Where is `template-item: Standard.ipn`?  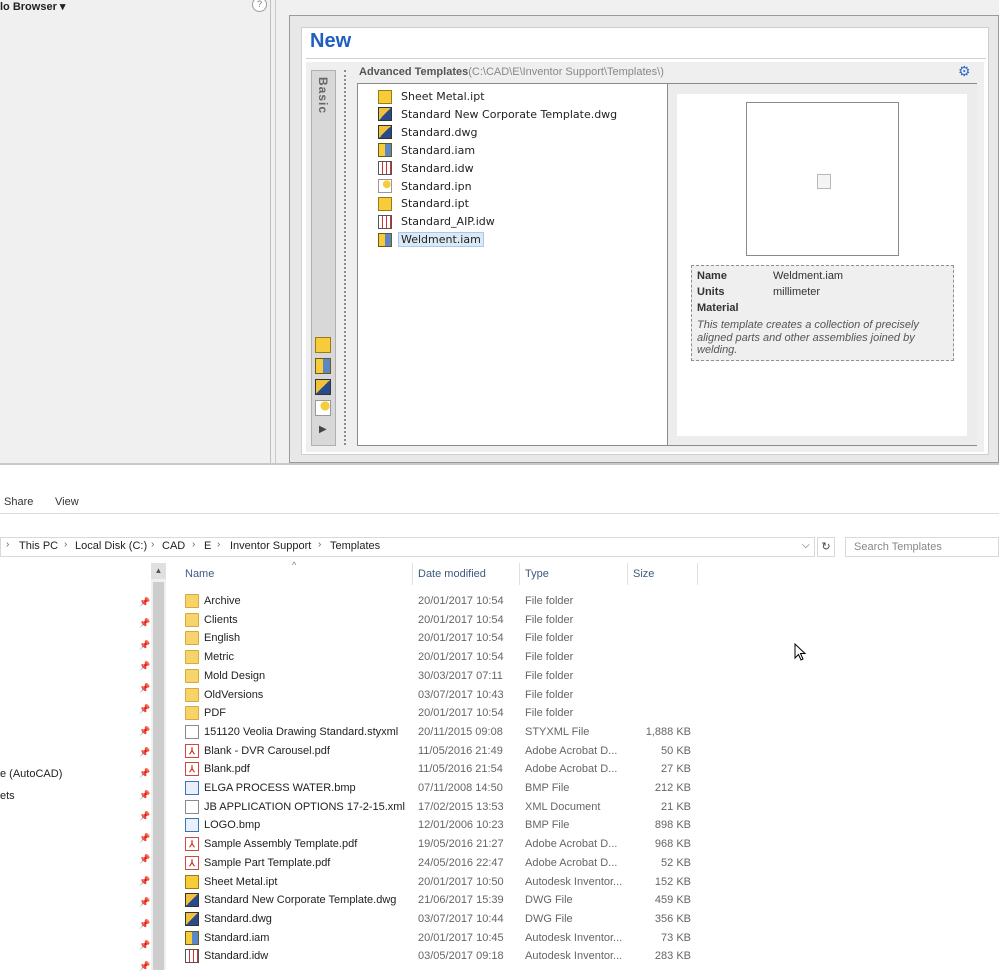 template-item: Standard.ipn is located at coordinates (426, 186).